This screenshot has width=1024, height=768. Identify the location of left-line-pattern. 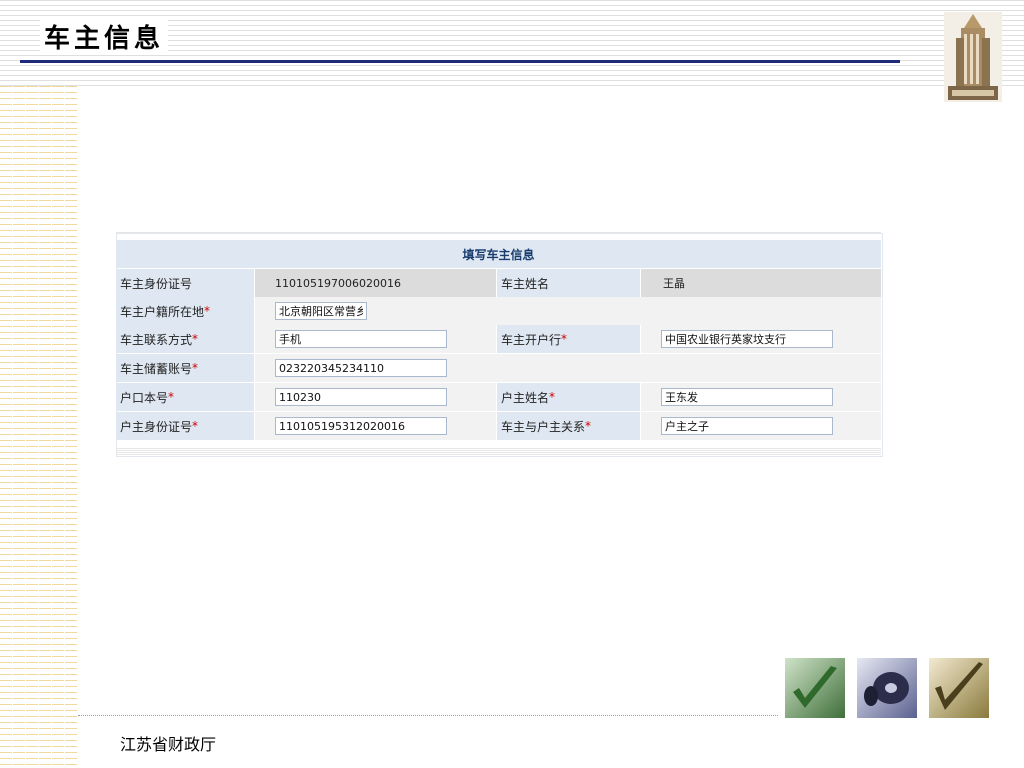
(39, 427).